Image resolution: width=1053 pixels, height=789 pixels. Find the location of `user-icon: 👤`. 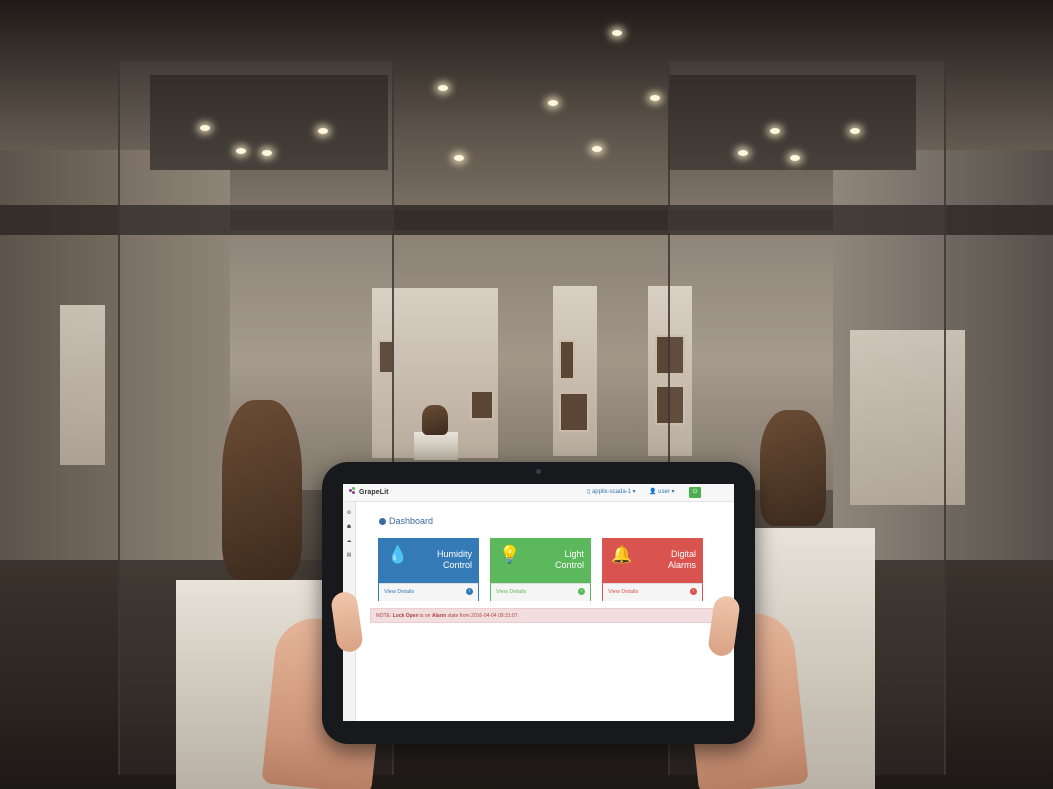

user-icon: 👤 is located at coordinates (654, 492).